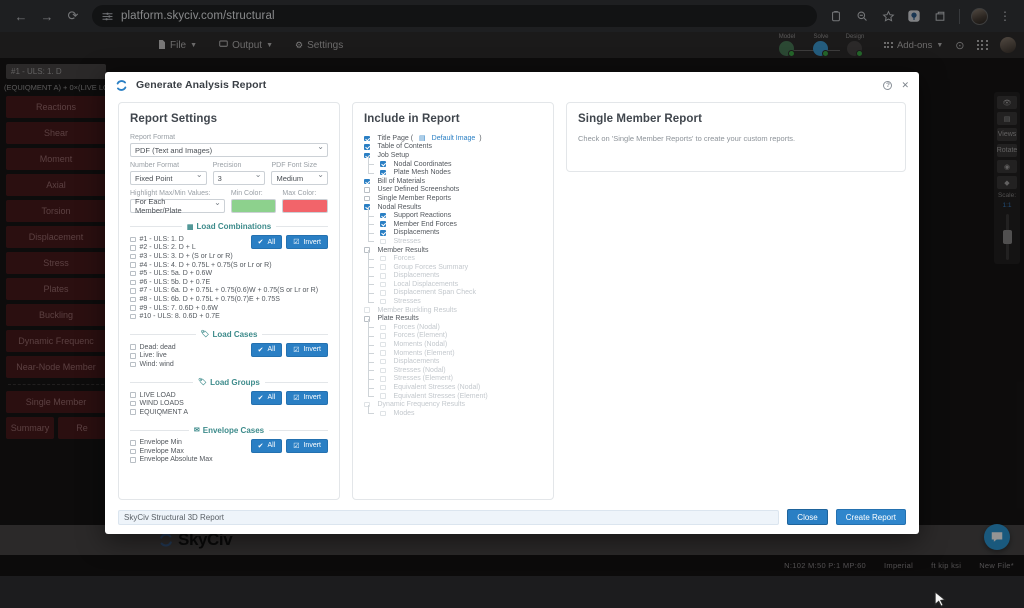 The height and width of the screenshot is (608, 1024). Describe the element at coordinates (161, 442) in the screenshot. I see `envelope-case-label: Envelope Min` at that location.